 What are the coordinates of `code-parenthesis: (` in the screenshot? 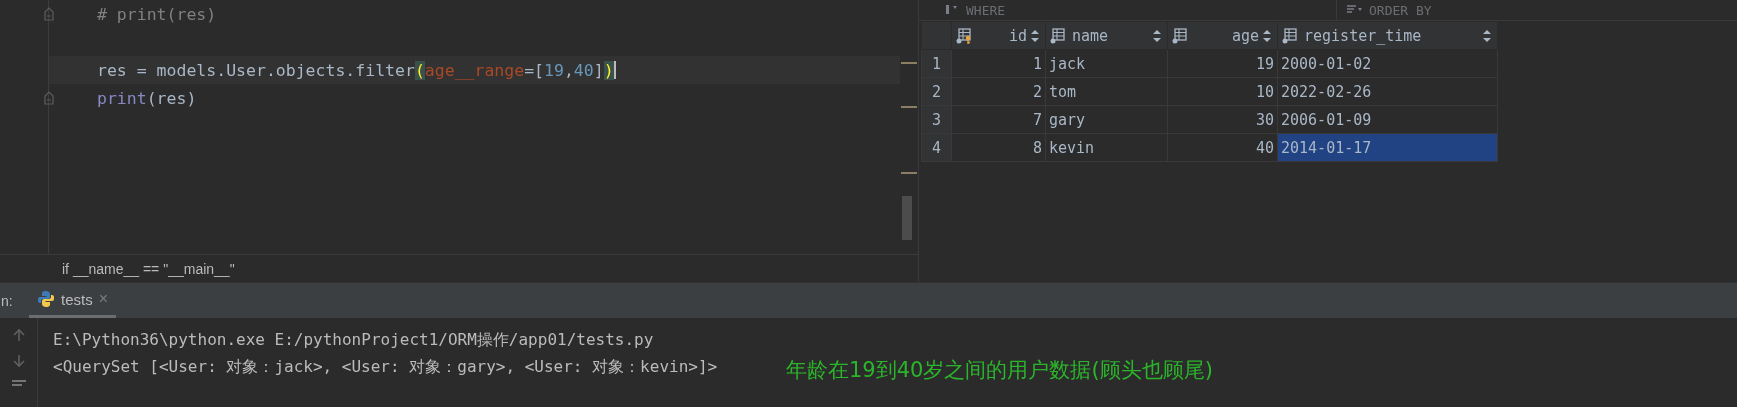 It's located at (419, 70).